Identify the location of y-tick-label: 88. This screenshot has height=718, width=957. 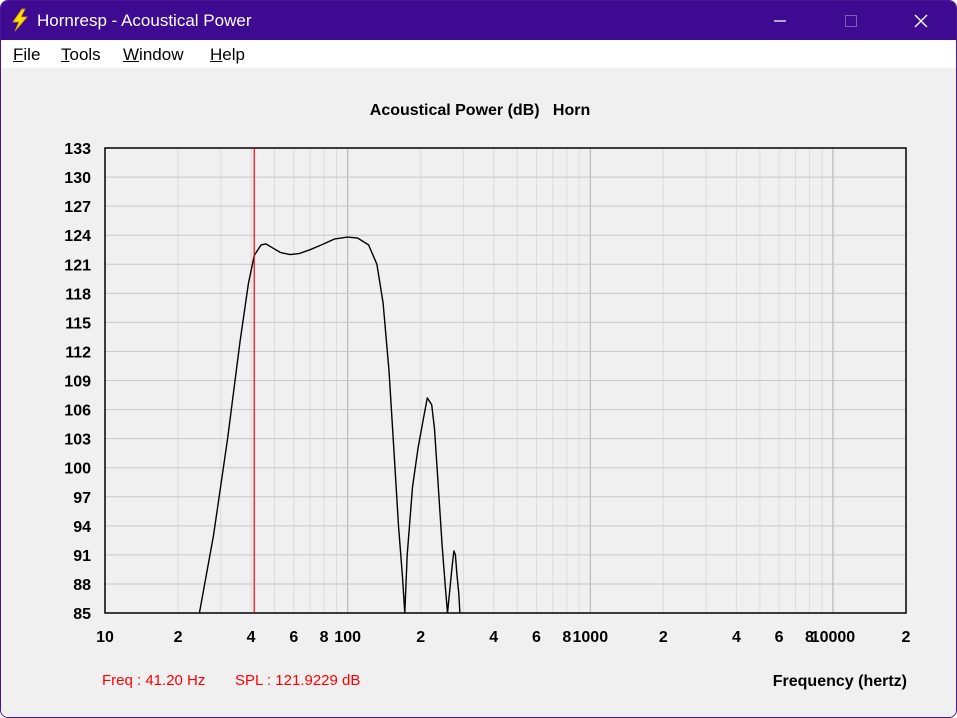
(82, 585).